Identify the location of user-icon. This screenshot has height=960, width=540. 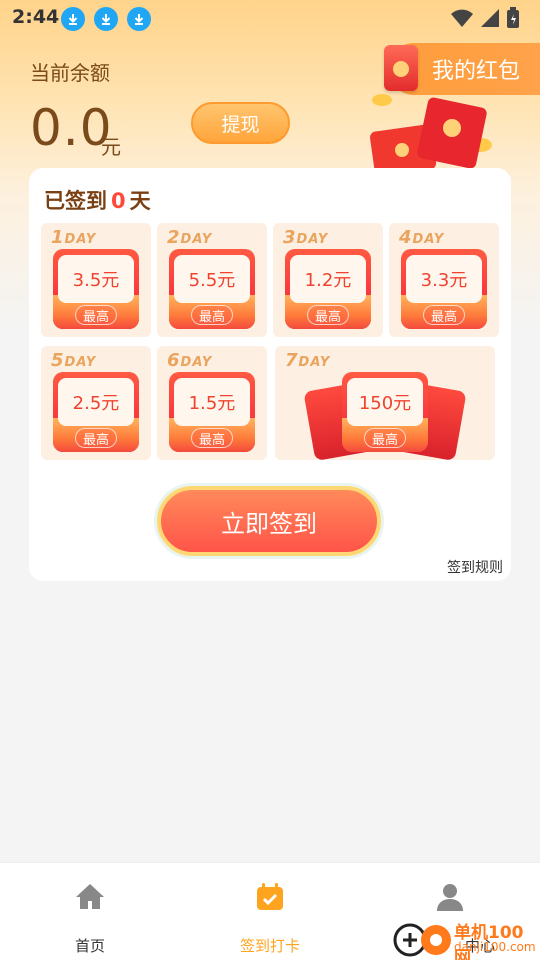
(450, 897).